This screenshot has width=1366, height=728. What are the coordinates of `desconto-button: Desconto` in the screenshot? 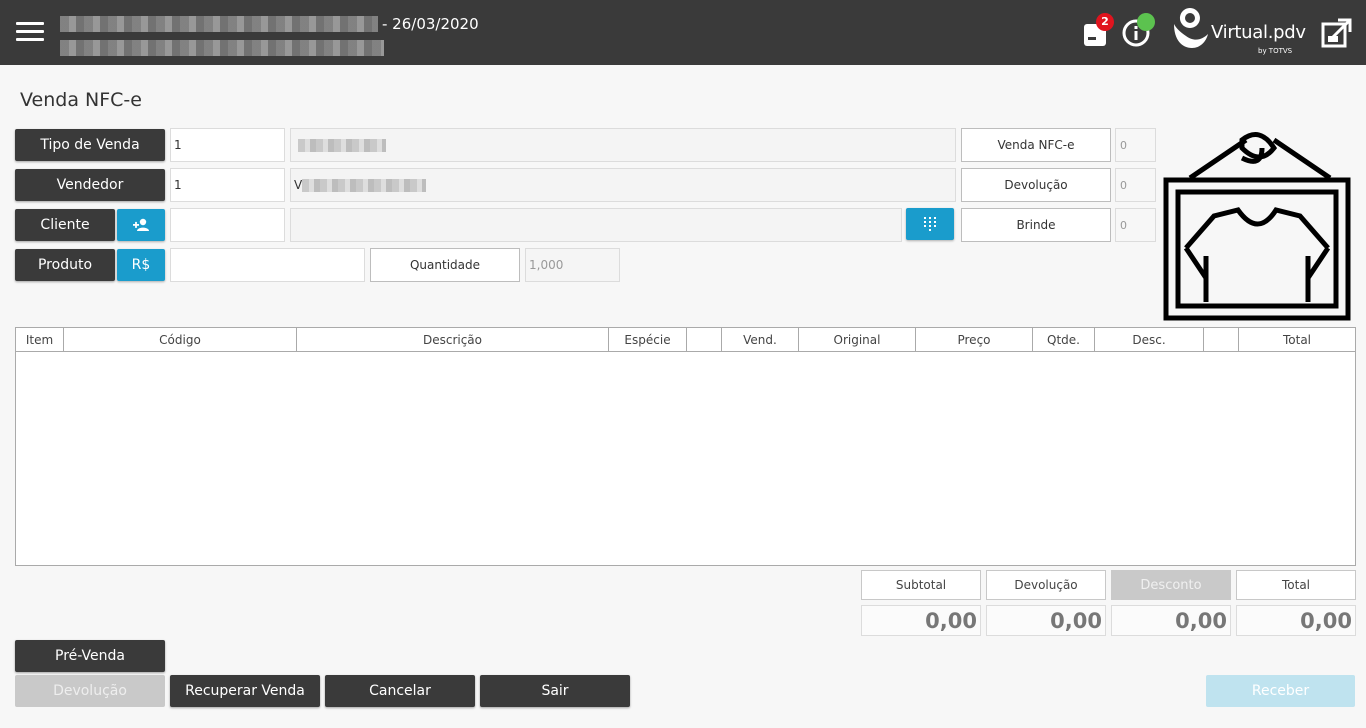 It's located at (1171, 585).